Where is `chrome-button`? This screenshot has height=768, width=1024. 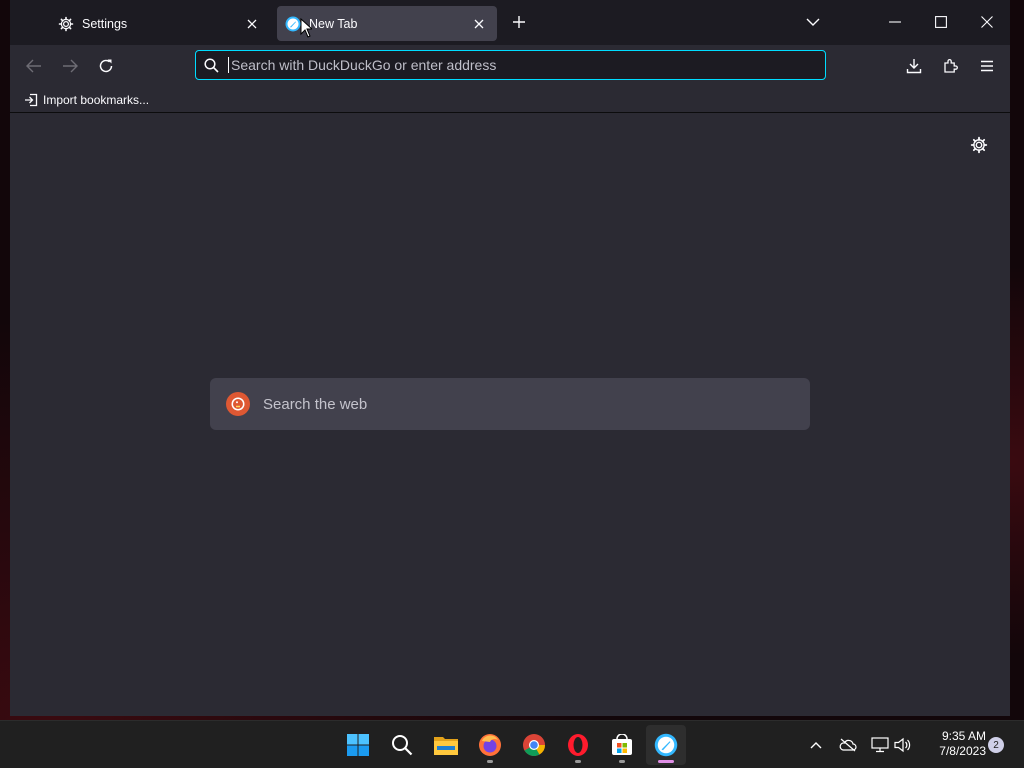
chrome-button is located at coordinates (534, 745).